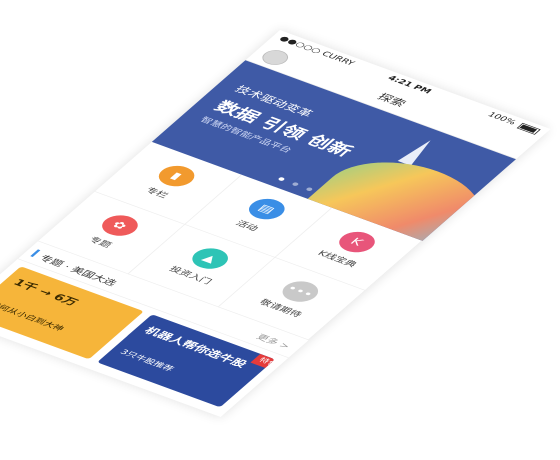  What do you see at coordinates (356, 241) in the screenshot?
I see `k-line-book-icon: K` at bounding box center [356, 241].